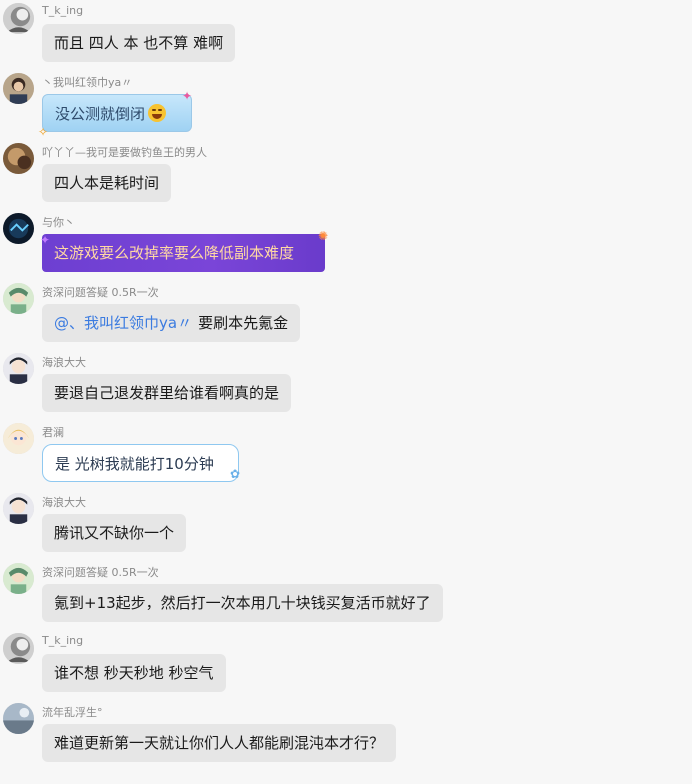 The image size is (692, 784). Describe the element at coordinates (167, 393) in the screenshot. I see `message-bubble: 要退自己退发群里给谁看啊真的是` at that location.